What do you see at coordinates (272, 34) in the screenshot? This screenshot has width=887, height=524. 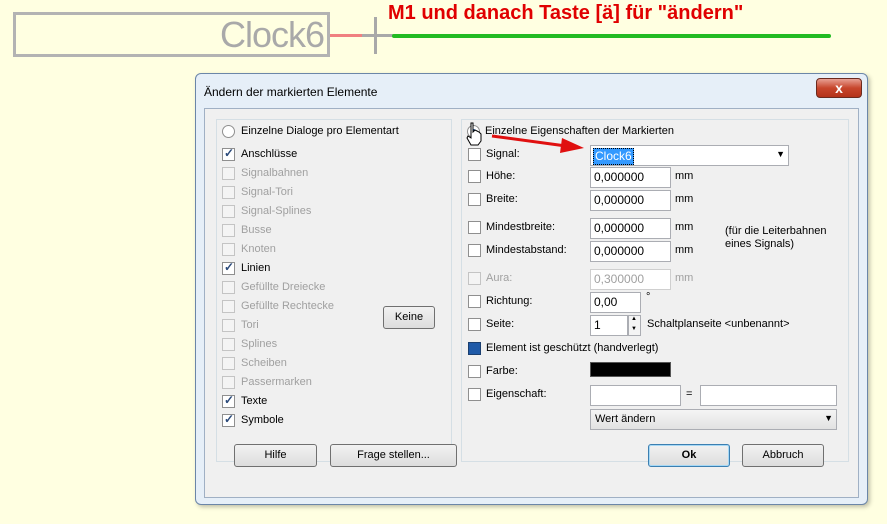 I see `component-label: Clock6` at bounding box center [272, 34].